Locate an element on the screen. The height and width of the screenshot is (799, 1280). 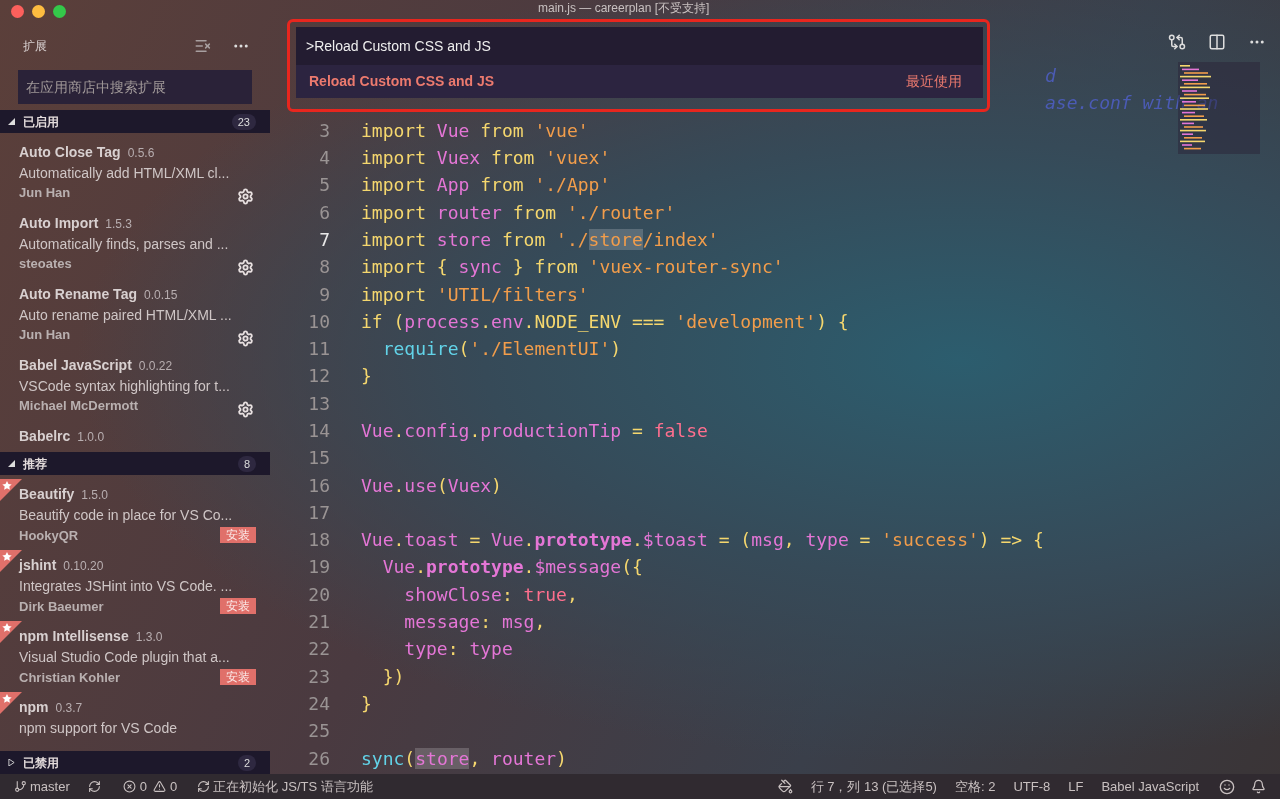
smiley-icon is located at coordinates (1227, 786).